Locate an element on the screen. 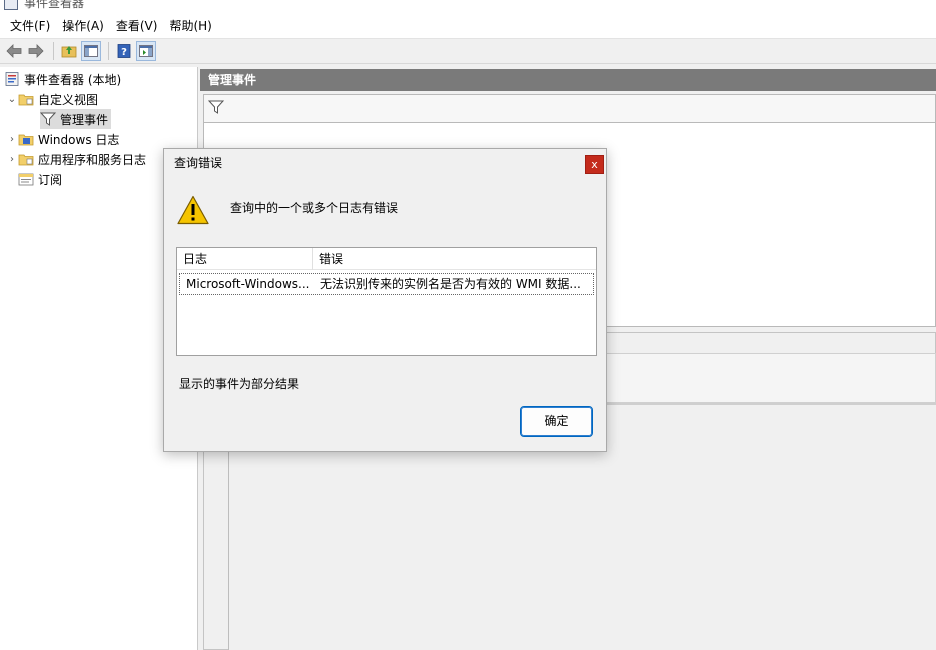 This screenshot has height=650, width=936. pane-header-title: 管理事件 is located at coordinates (568, 80).